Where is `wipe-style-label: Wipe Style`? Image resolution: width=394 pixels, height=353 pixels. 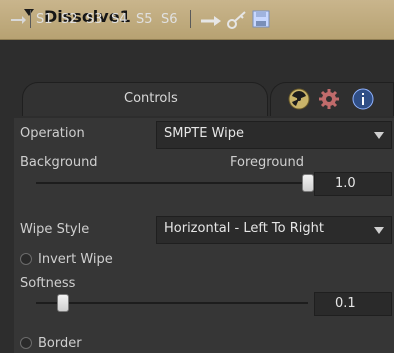
wipe-style-label: Wipe Style is located at coordinates (55, 229).